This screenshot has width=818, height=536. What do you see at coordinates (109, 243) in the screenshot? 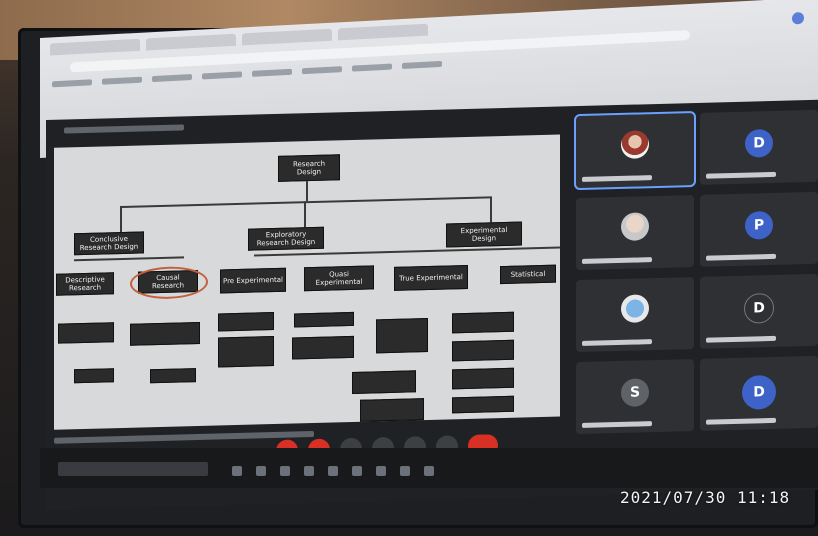
I see `diagram-node: Conclusive Research Design` at bounding box center [109, 243].